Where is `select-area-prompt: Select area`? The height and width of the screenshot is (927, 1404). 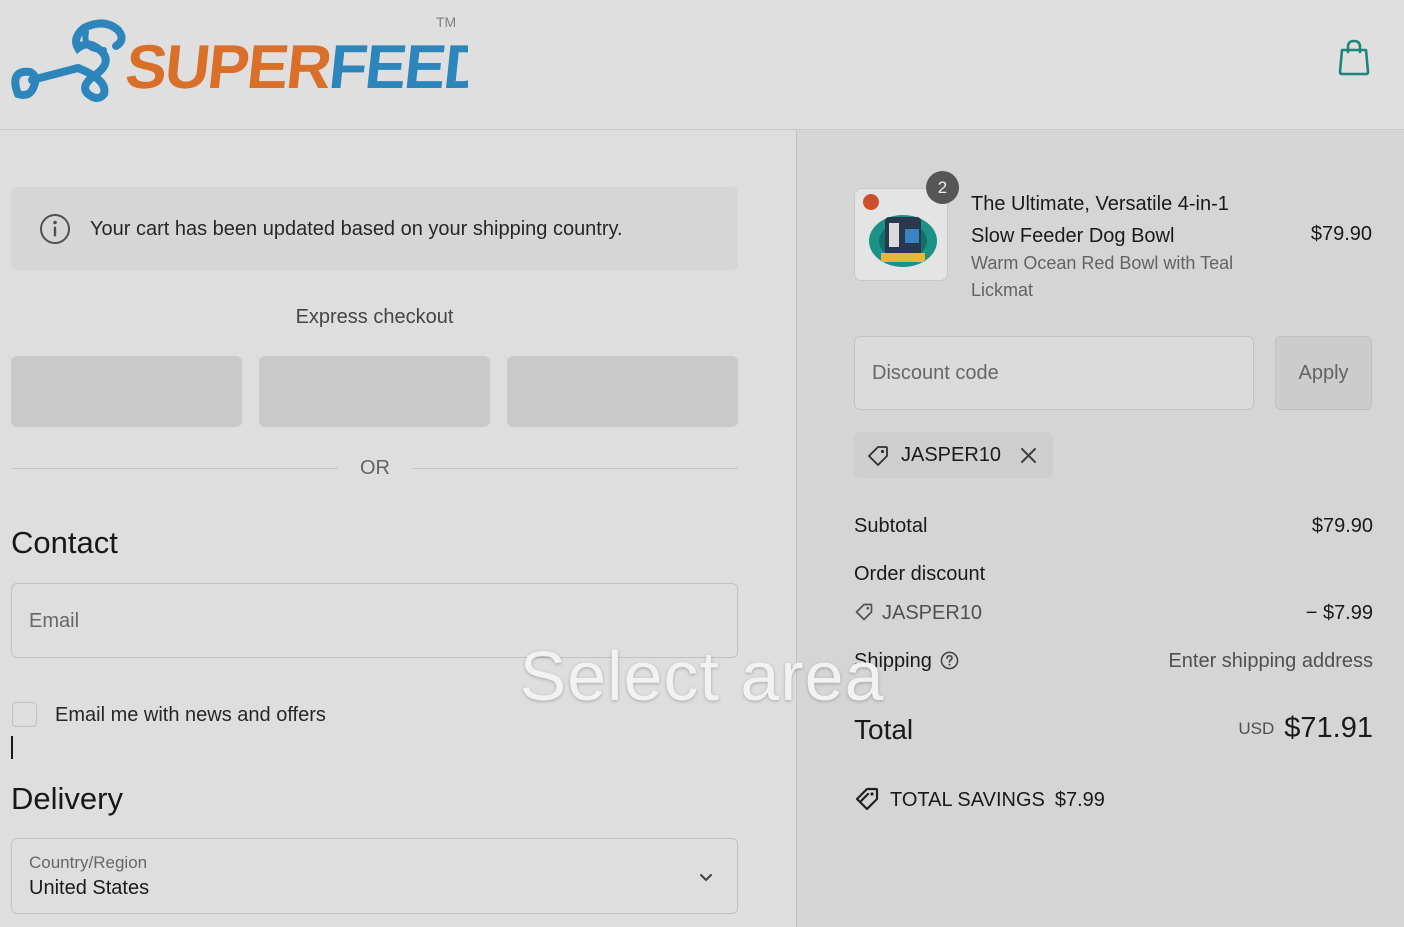 select-area-prompt: Select area is located at coordinates (702, 676).